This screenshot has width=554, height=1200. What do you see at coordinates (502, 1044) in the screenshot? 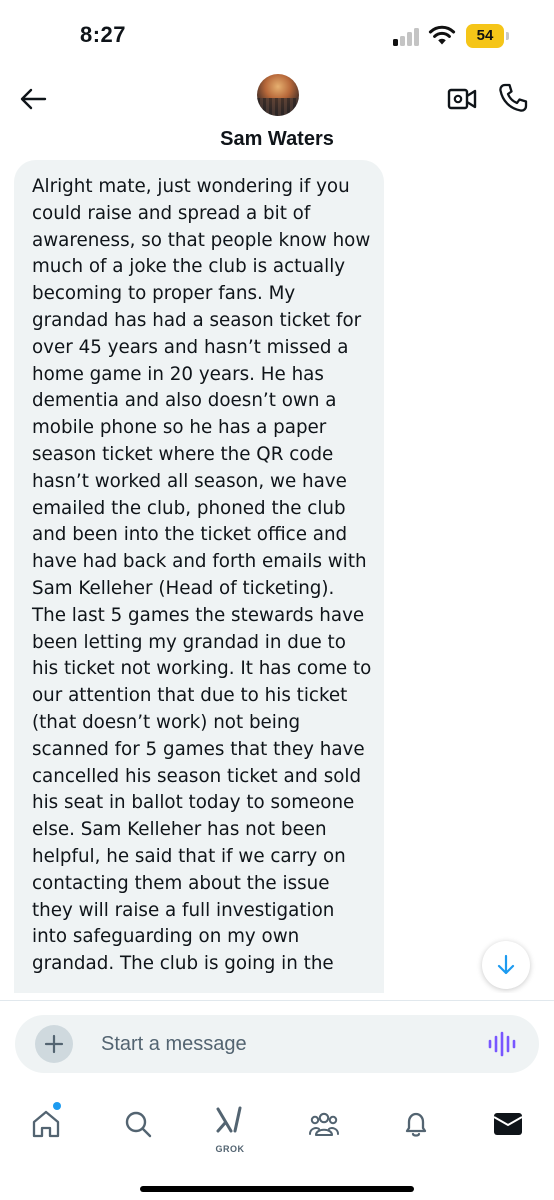
I see `voice-wave-icon` at bounding box center [502, 1044].